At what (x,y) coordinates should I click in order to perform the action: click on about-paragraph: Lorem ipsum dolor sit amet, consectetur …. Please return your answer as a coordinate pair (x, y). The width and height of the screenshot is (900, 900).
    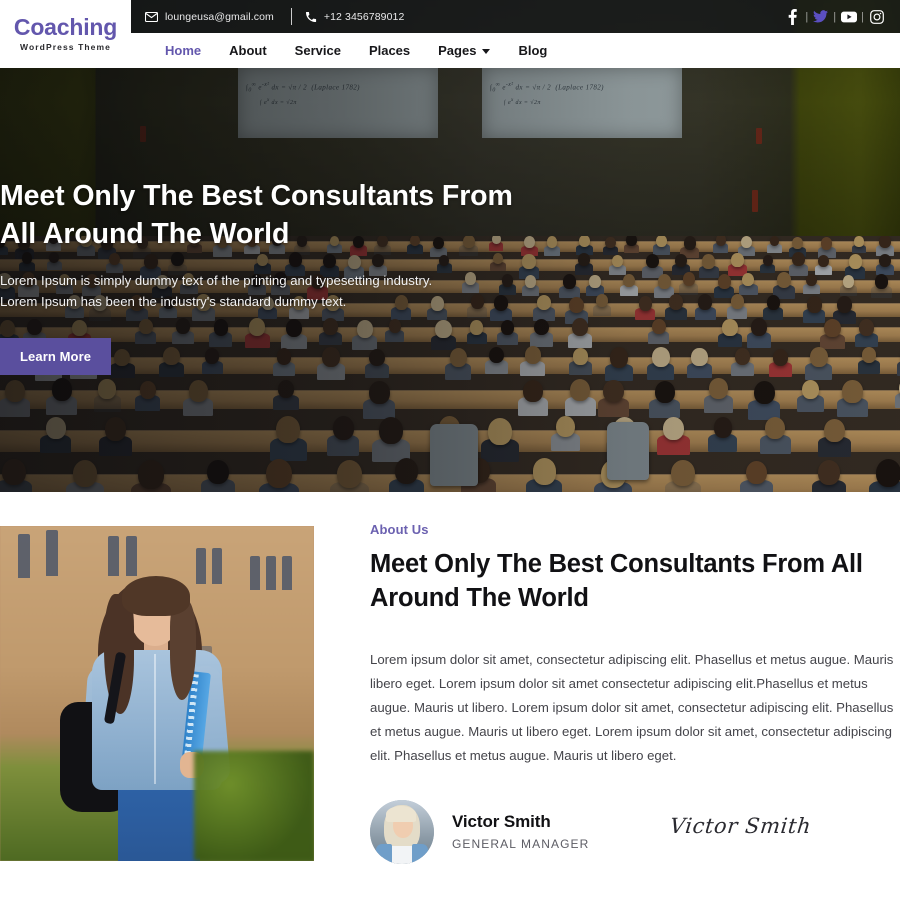
    Looking at the image, I should click on (632, 707).